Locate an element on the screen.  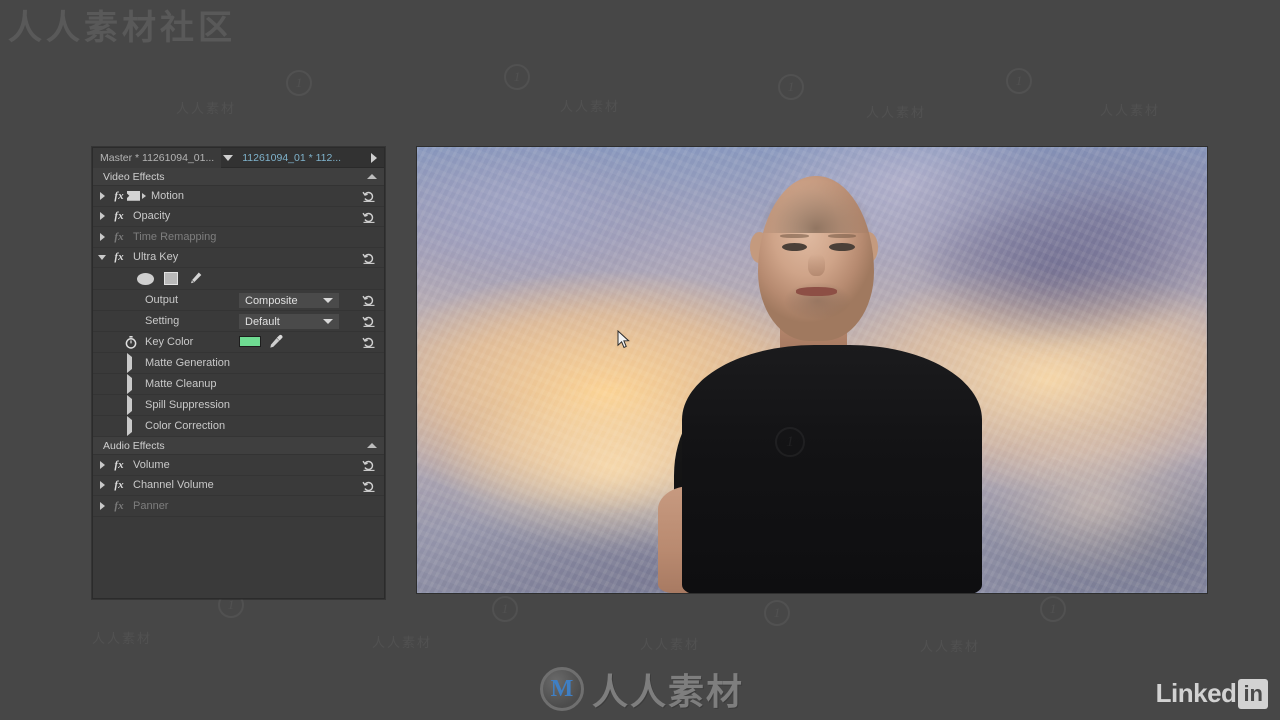
eyebrow-left is located at coordinates (794, 235).